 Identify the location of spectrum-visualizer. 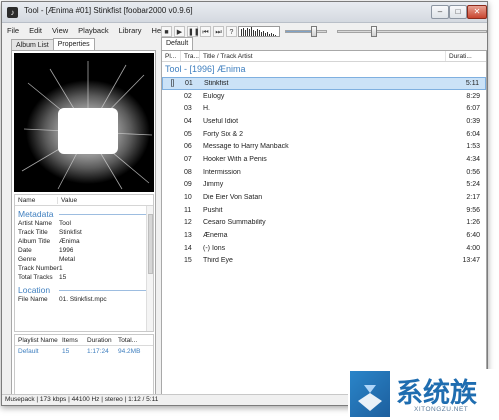
(259, 31).